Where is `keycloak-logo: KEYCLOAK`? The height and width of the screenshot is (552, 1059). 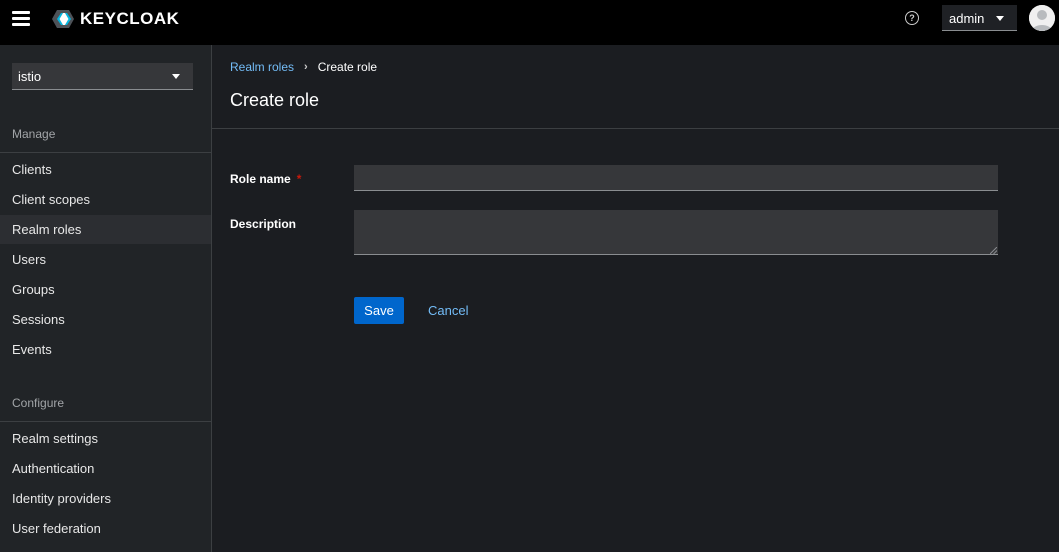 keycloak-logo: KEYCLOAK is located at coordinates (115, 19).